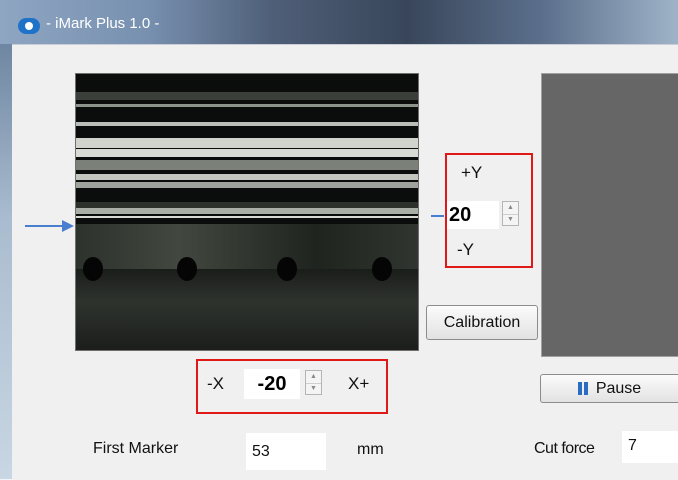  I want to click on window-title: - iMark Plus 1.0 -, so click(103, 23).